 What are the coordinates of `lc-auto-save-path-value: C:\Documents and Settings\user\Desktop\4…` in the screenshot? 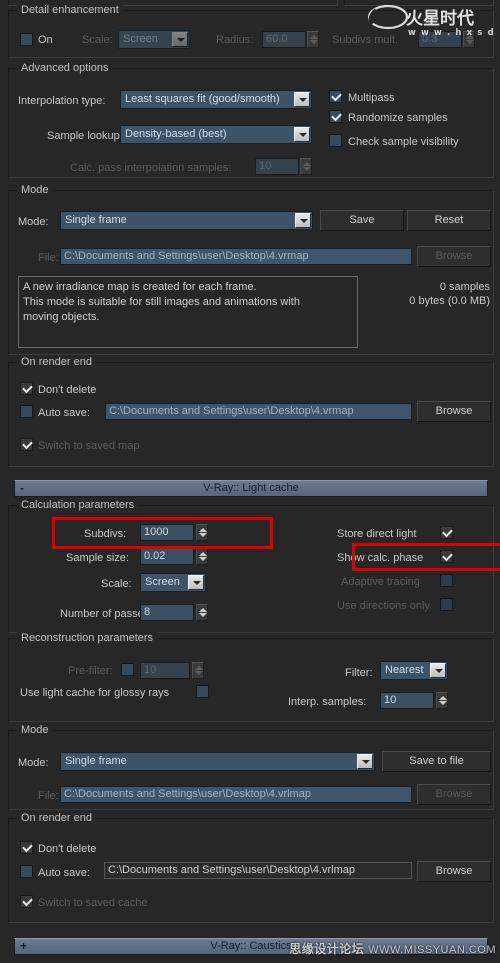 It's located at (232, 870).